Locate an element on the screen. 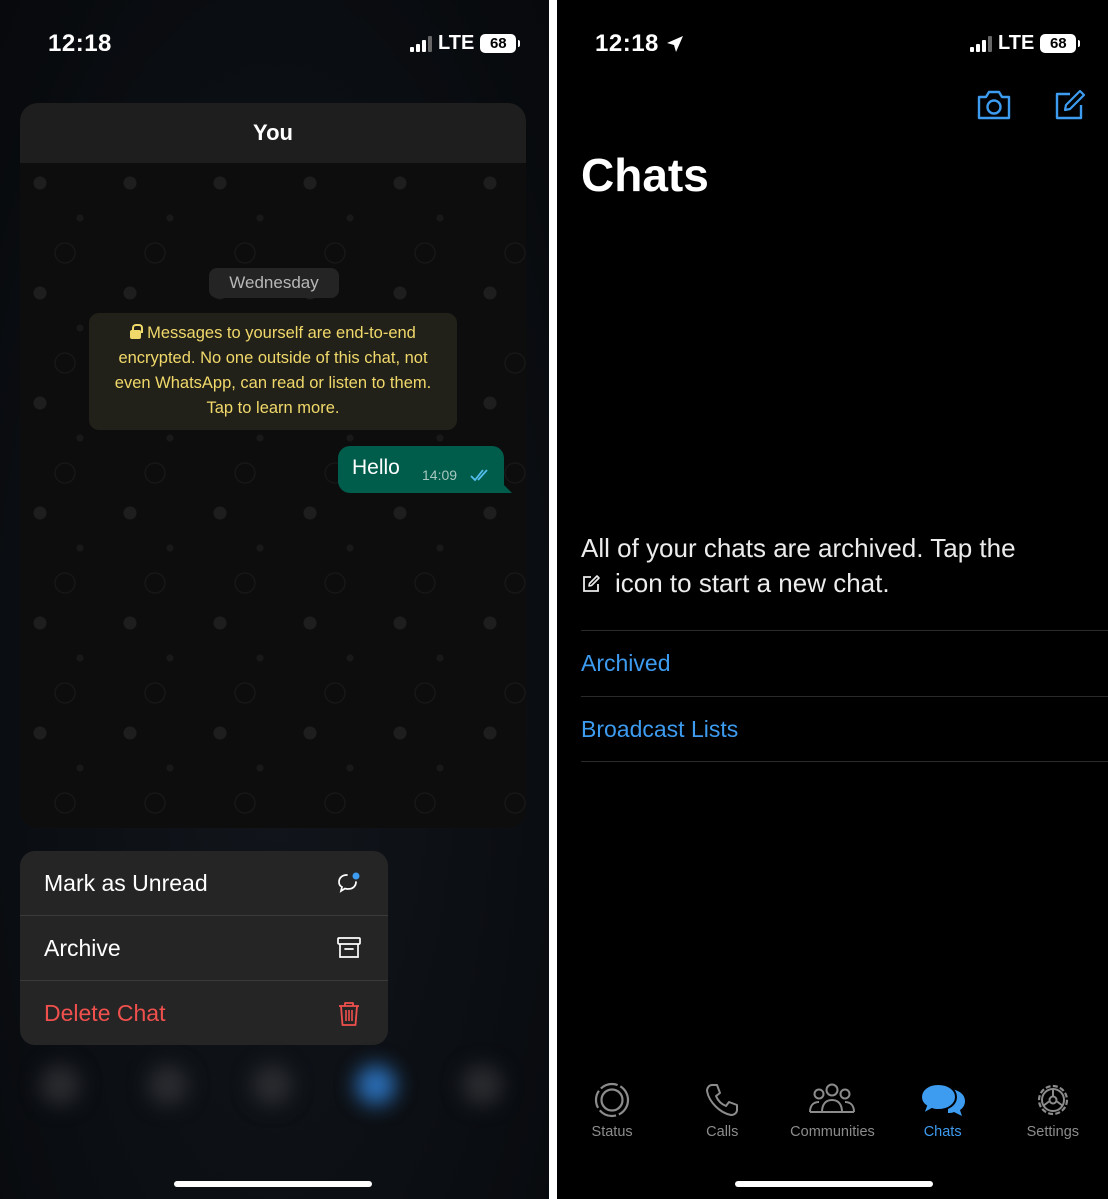  chat-preview-header: You is located at coordinates (273, 133).